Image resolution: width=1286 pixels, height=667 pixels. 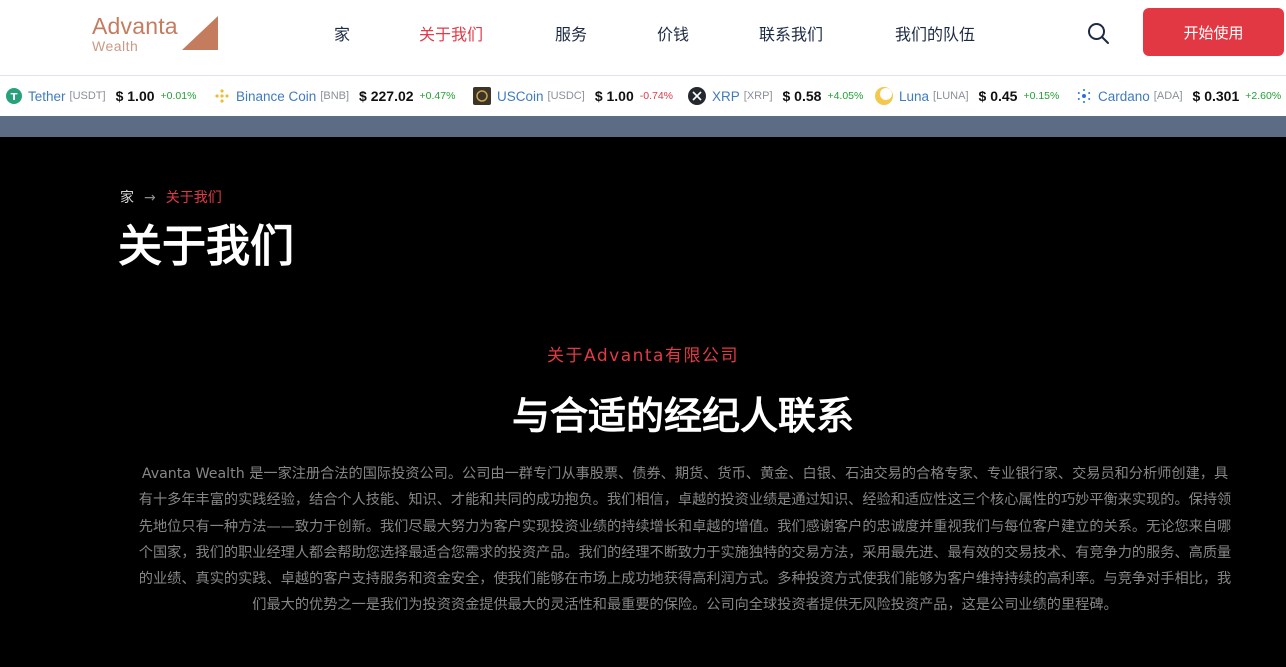 I want to click on luna-icon, so click(x=884, y=96).